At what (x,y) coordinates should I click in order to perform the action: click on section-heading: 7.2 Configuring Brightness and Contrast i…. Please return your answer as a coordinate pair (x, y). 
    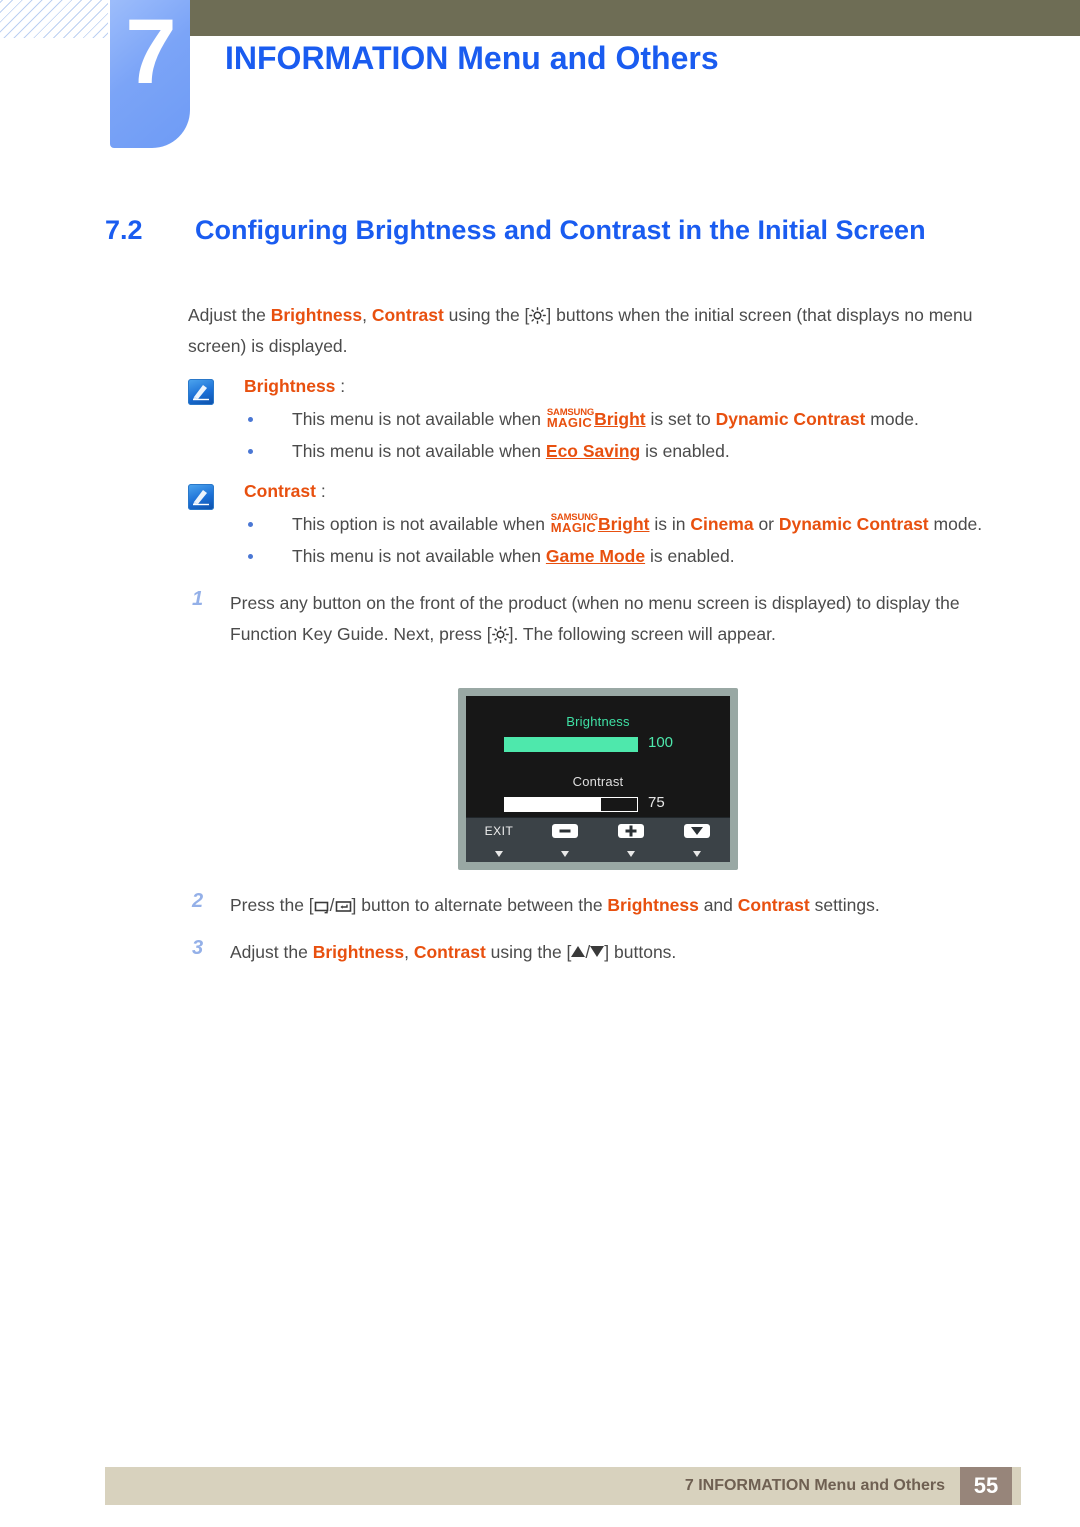
    Looking at the image, I should click on (515, 230).